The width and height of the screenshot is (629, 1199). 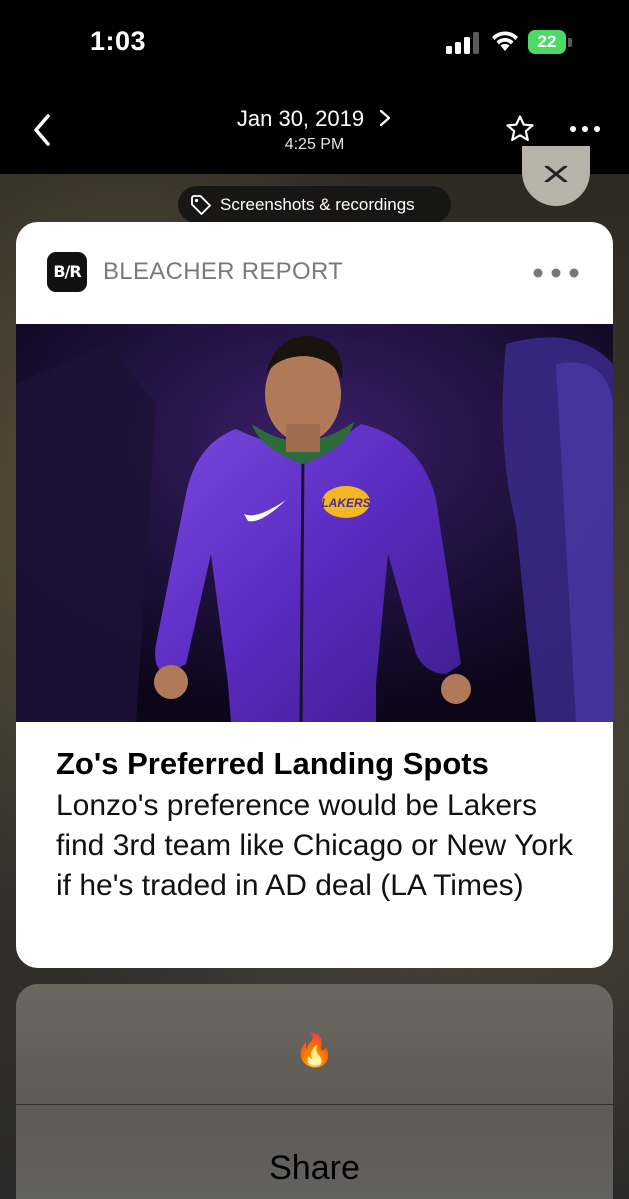 I want to click on share-button: Share, so click(x=314, y=1152).